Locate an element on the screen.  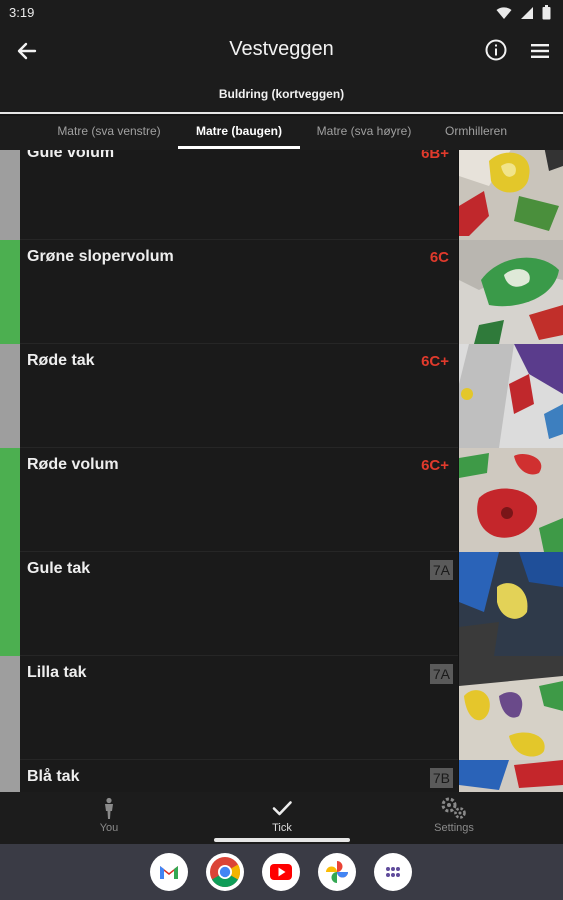
back-arrow-icon is located at coordinates (27, 51).